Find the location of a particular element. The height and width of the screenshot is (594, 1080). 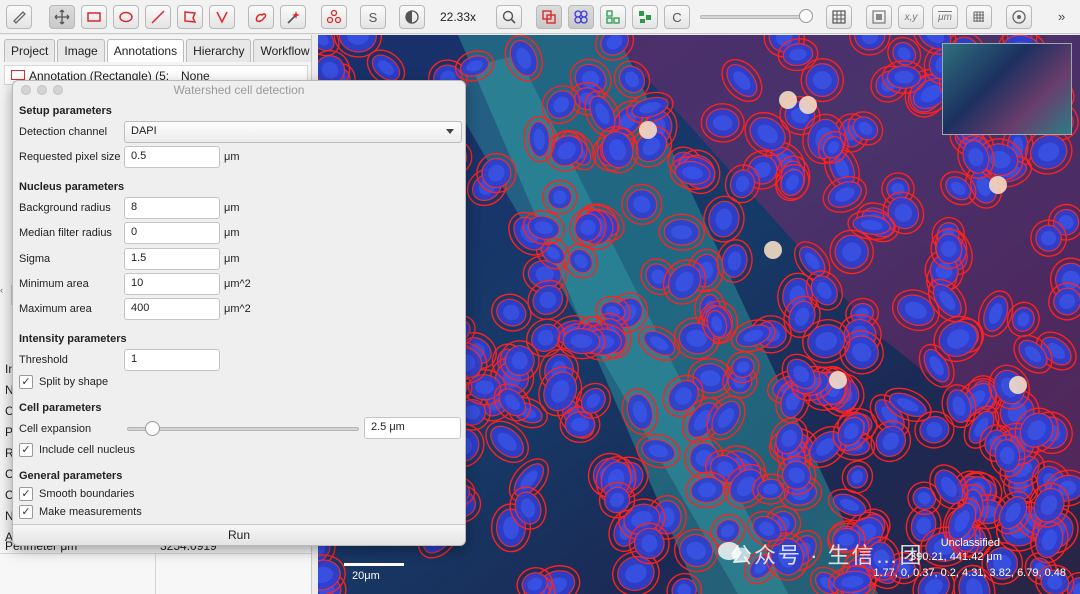

overview-icon is located at coordinates (879, 17).